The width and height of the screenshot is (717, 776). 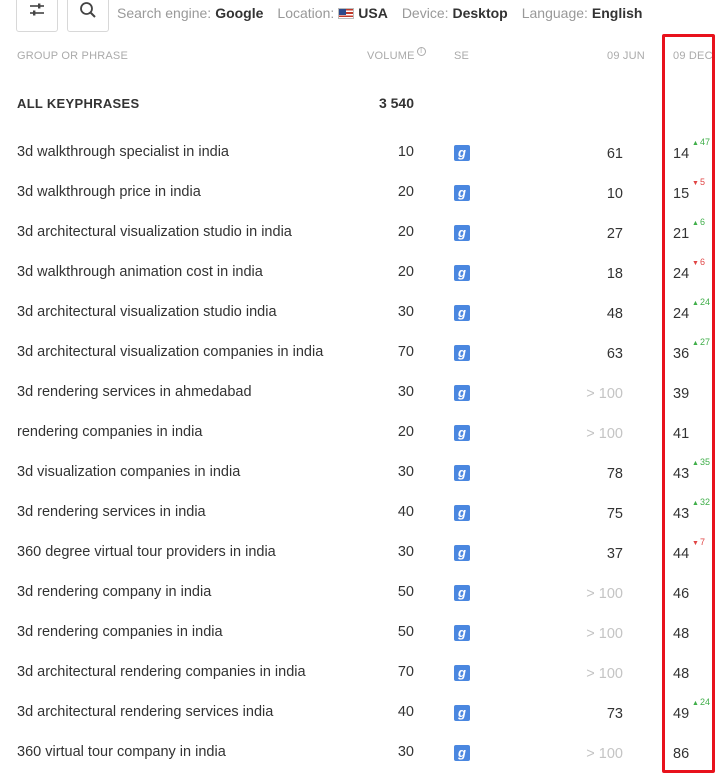 I want to click on language-setting: Language: English, so click(x=582, y=13).